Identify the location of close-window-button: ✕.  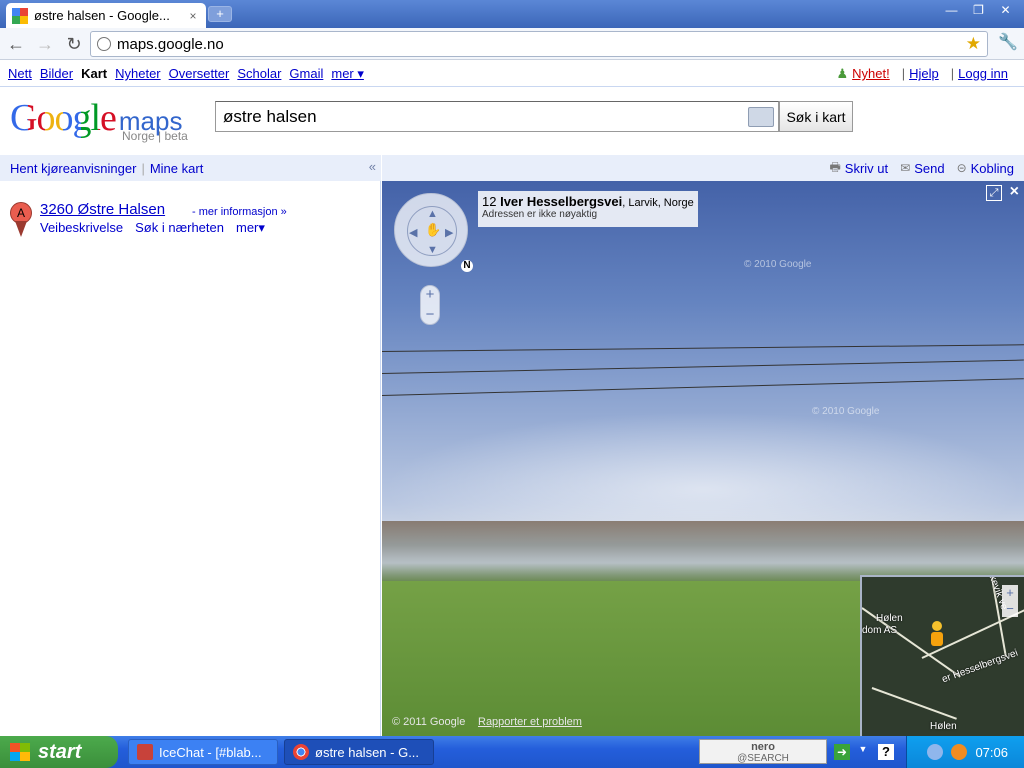
(1005, 10).